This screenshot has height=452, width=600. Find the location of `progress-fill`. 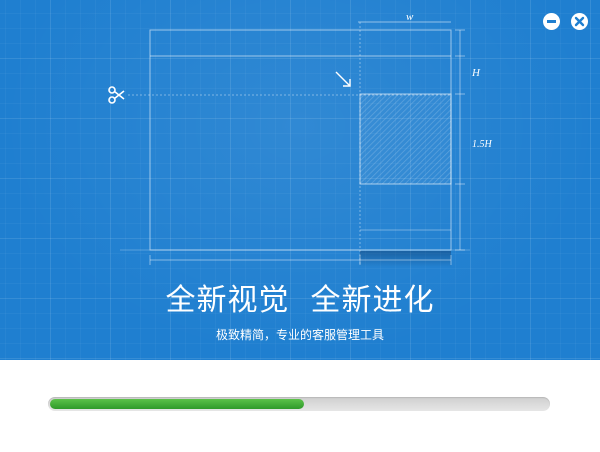

progress-fill is located at coordinates (177, 404).